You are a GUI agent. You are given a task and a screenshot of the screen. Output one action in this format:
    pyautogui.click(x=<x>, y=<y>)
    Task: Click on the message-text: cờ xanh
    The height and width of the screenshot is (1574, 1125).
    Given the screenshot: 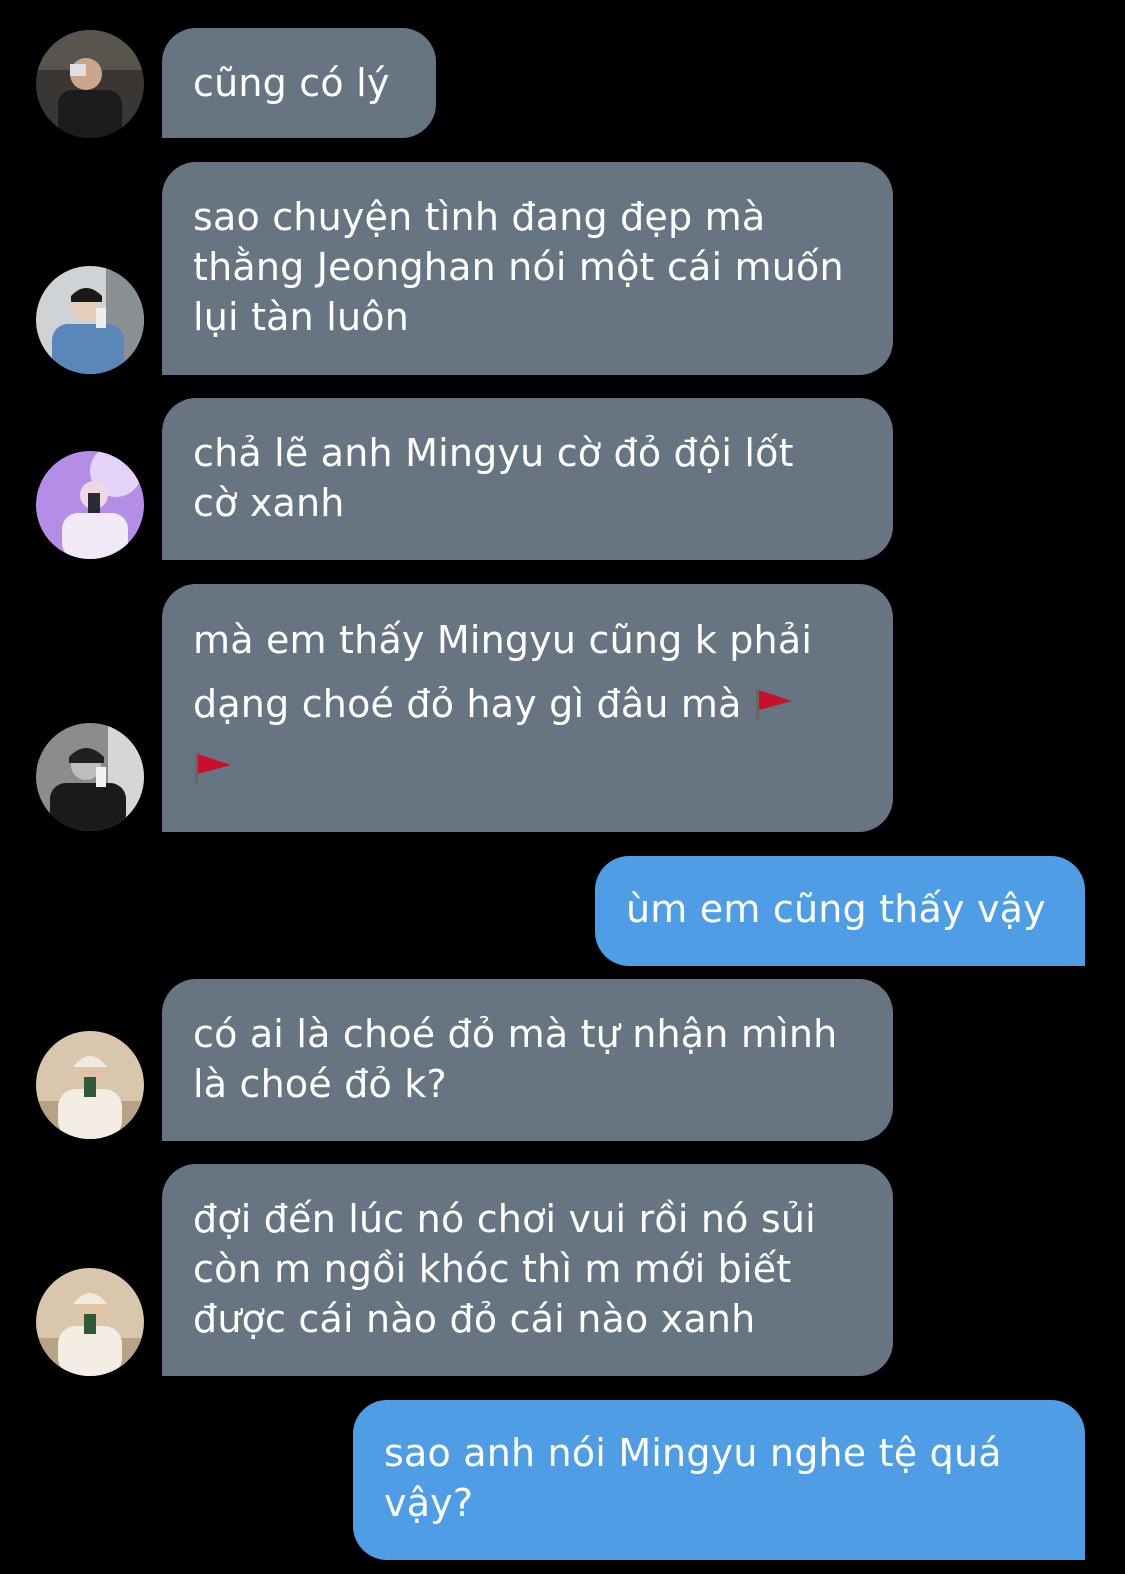 What is the action you would take?
    pyautogui.click(x=269, y=503)
    